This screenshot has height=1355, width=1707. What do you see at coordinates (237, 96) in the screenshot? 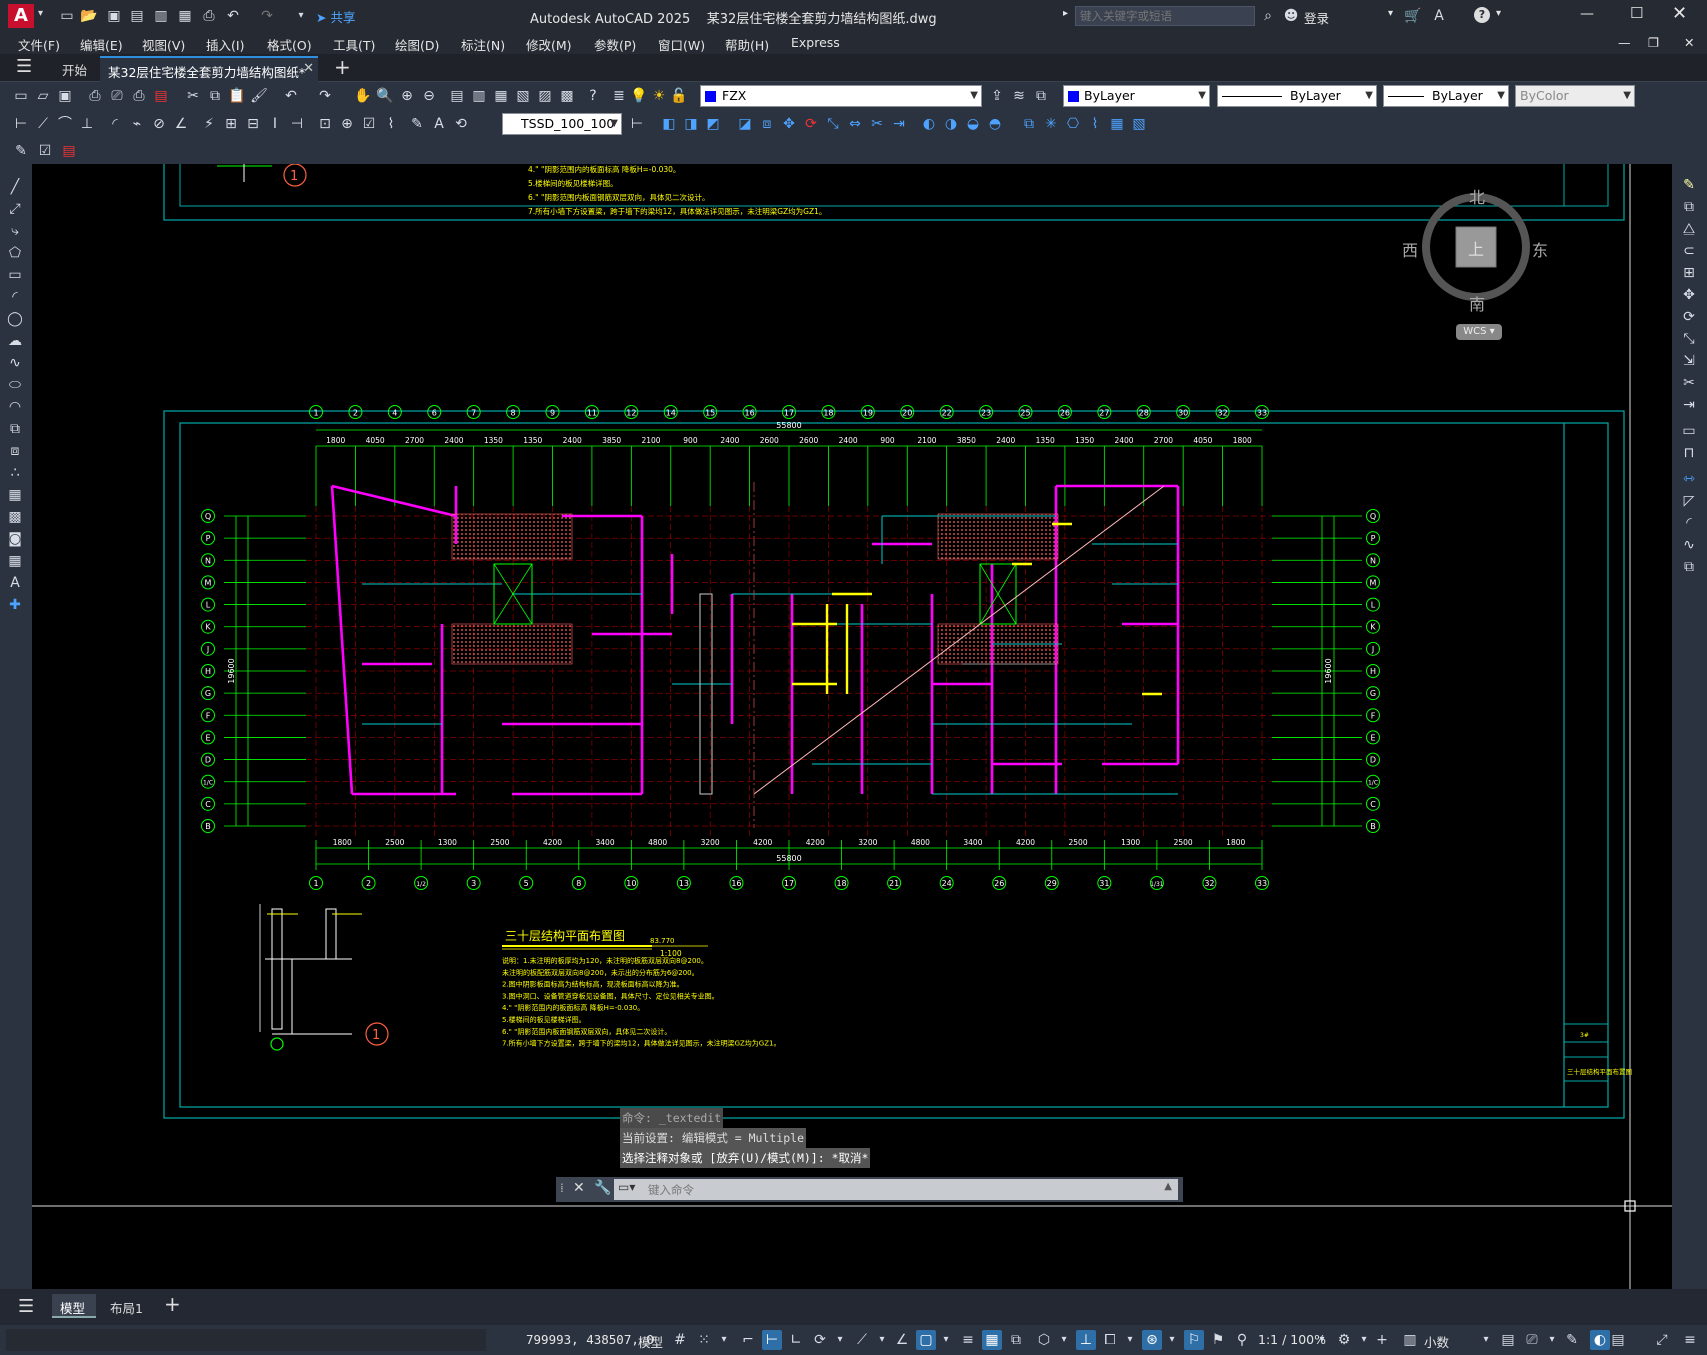
I see `paste-icon: 📋` at bounding box center [237, 96].